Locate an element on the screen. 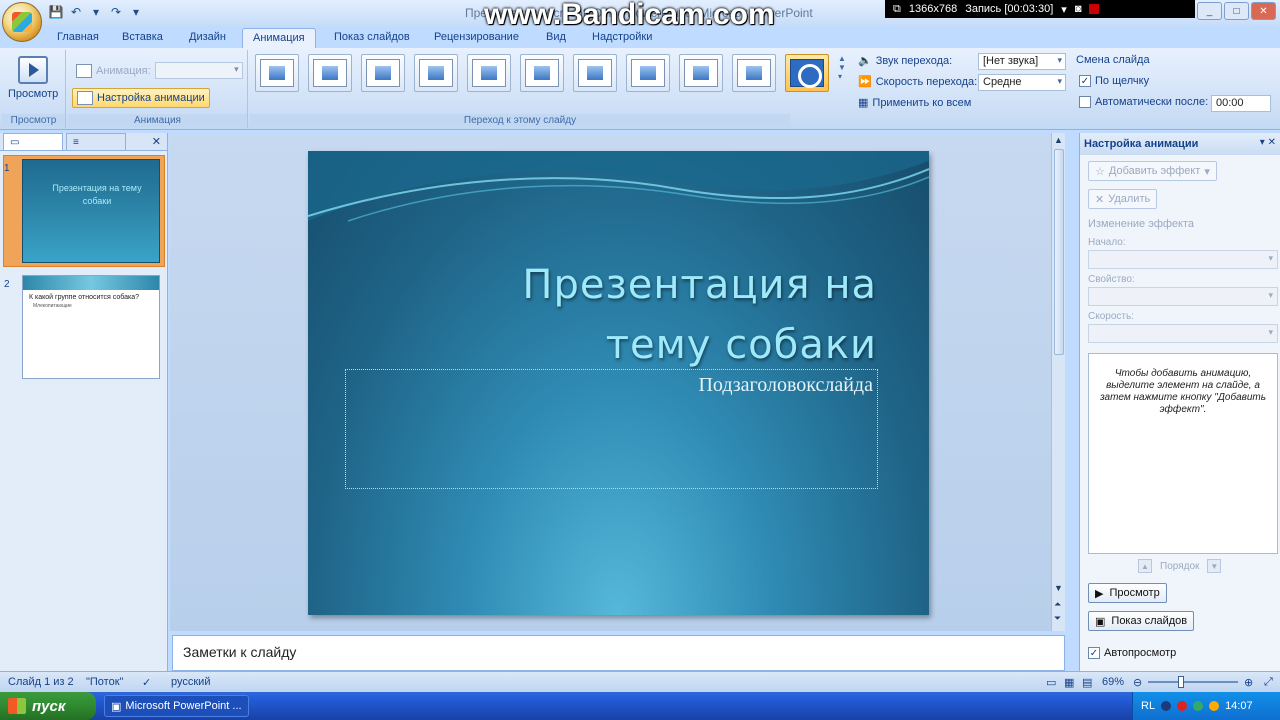  zoom-in-icon: ⊕ is located at coordinates (1248, 682).